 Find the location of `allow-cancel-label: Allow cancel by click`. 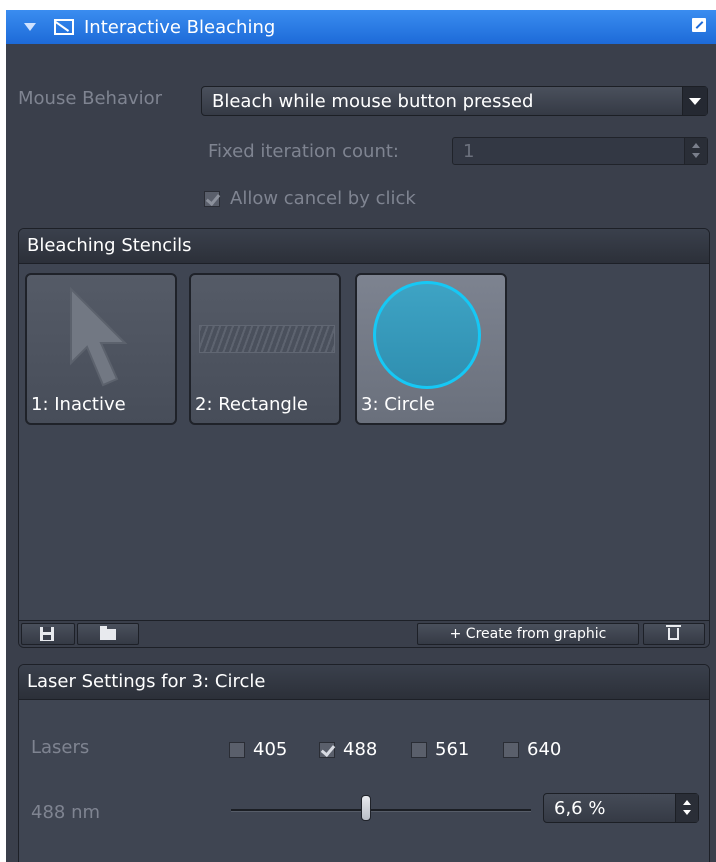

allow-cancel-label: Allow cancel by click is located at coordinates (323, 198).